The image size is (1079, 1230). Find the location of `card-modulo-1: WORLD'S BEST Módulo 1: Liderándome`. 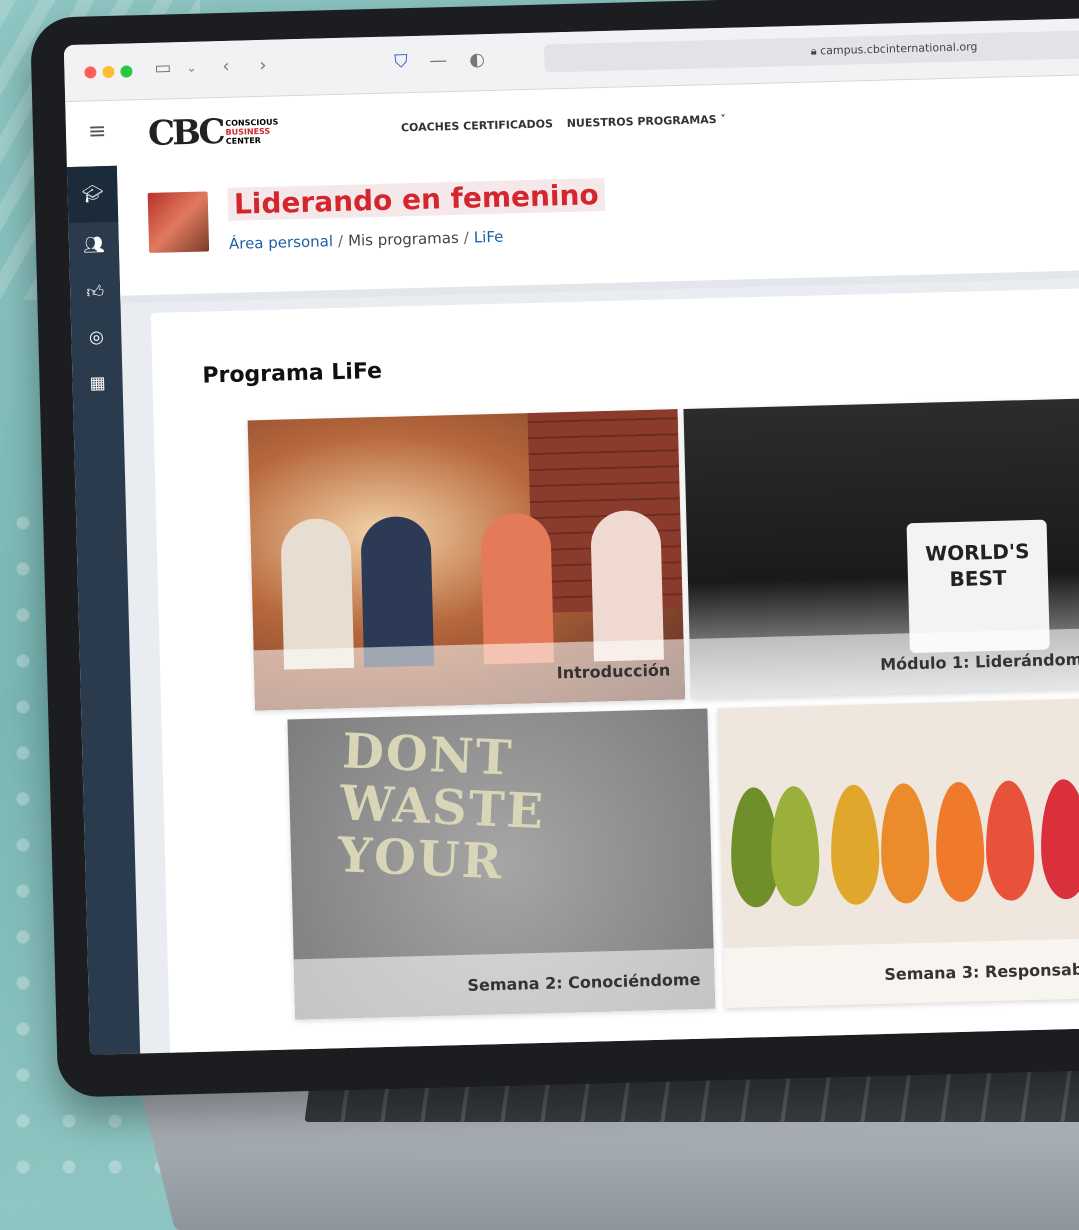

card-modulo-1: WORLD'S BEST Módulo 1: Liderándome is located at coordinates (881, 546).